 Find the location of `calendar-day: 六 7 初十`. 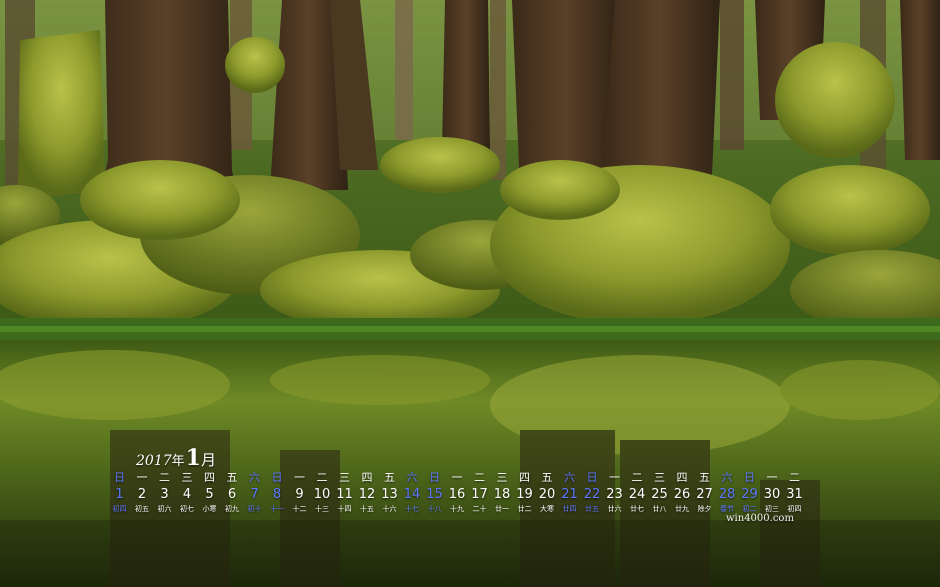

calendar-day: 六 7 初十 is located at coordinates (254, 492).